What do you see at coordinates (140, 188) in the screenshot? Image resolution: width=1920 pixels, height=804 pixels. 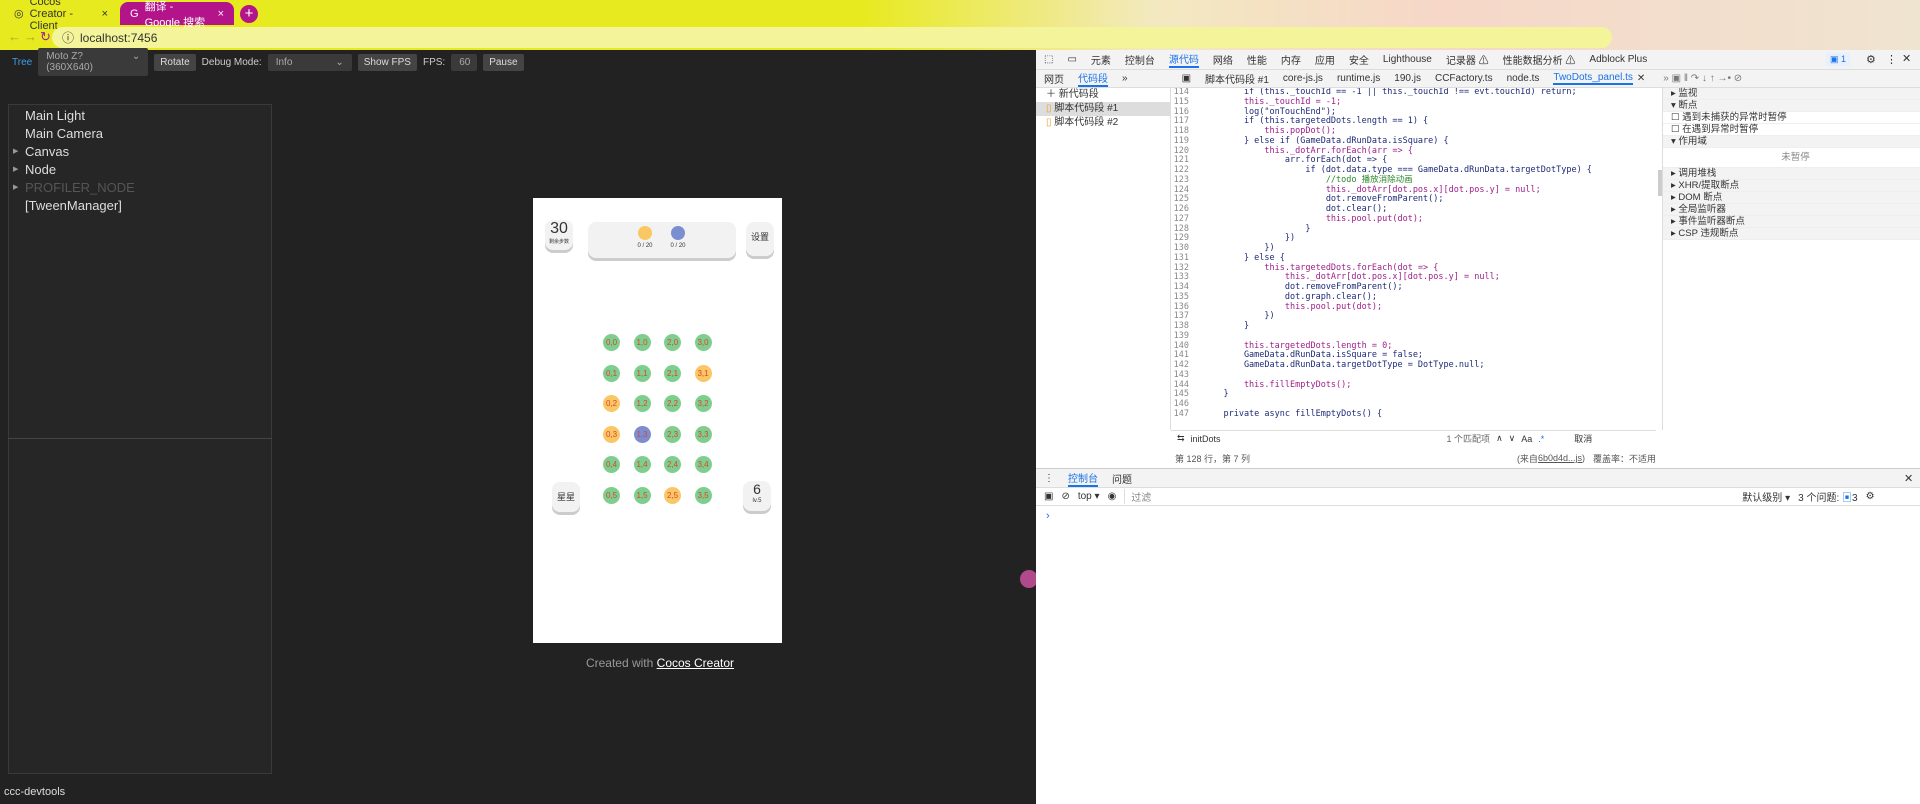 I see `tree-node: ▶ PROFILER_NODE` at bounding box center [140, 188].